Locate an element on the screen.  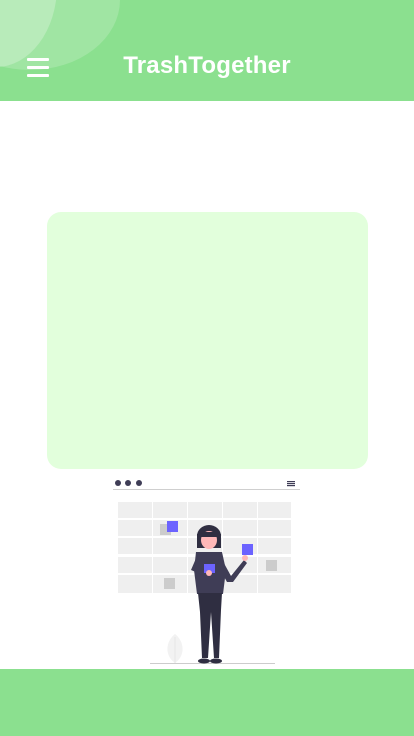
app-title: TrashTogether is located at coordinates (207, 65).